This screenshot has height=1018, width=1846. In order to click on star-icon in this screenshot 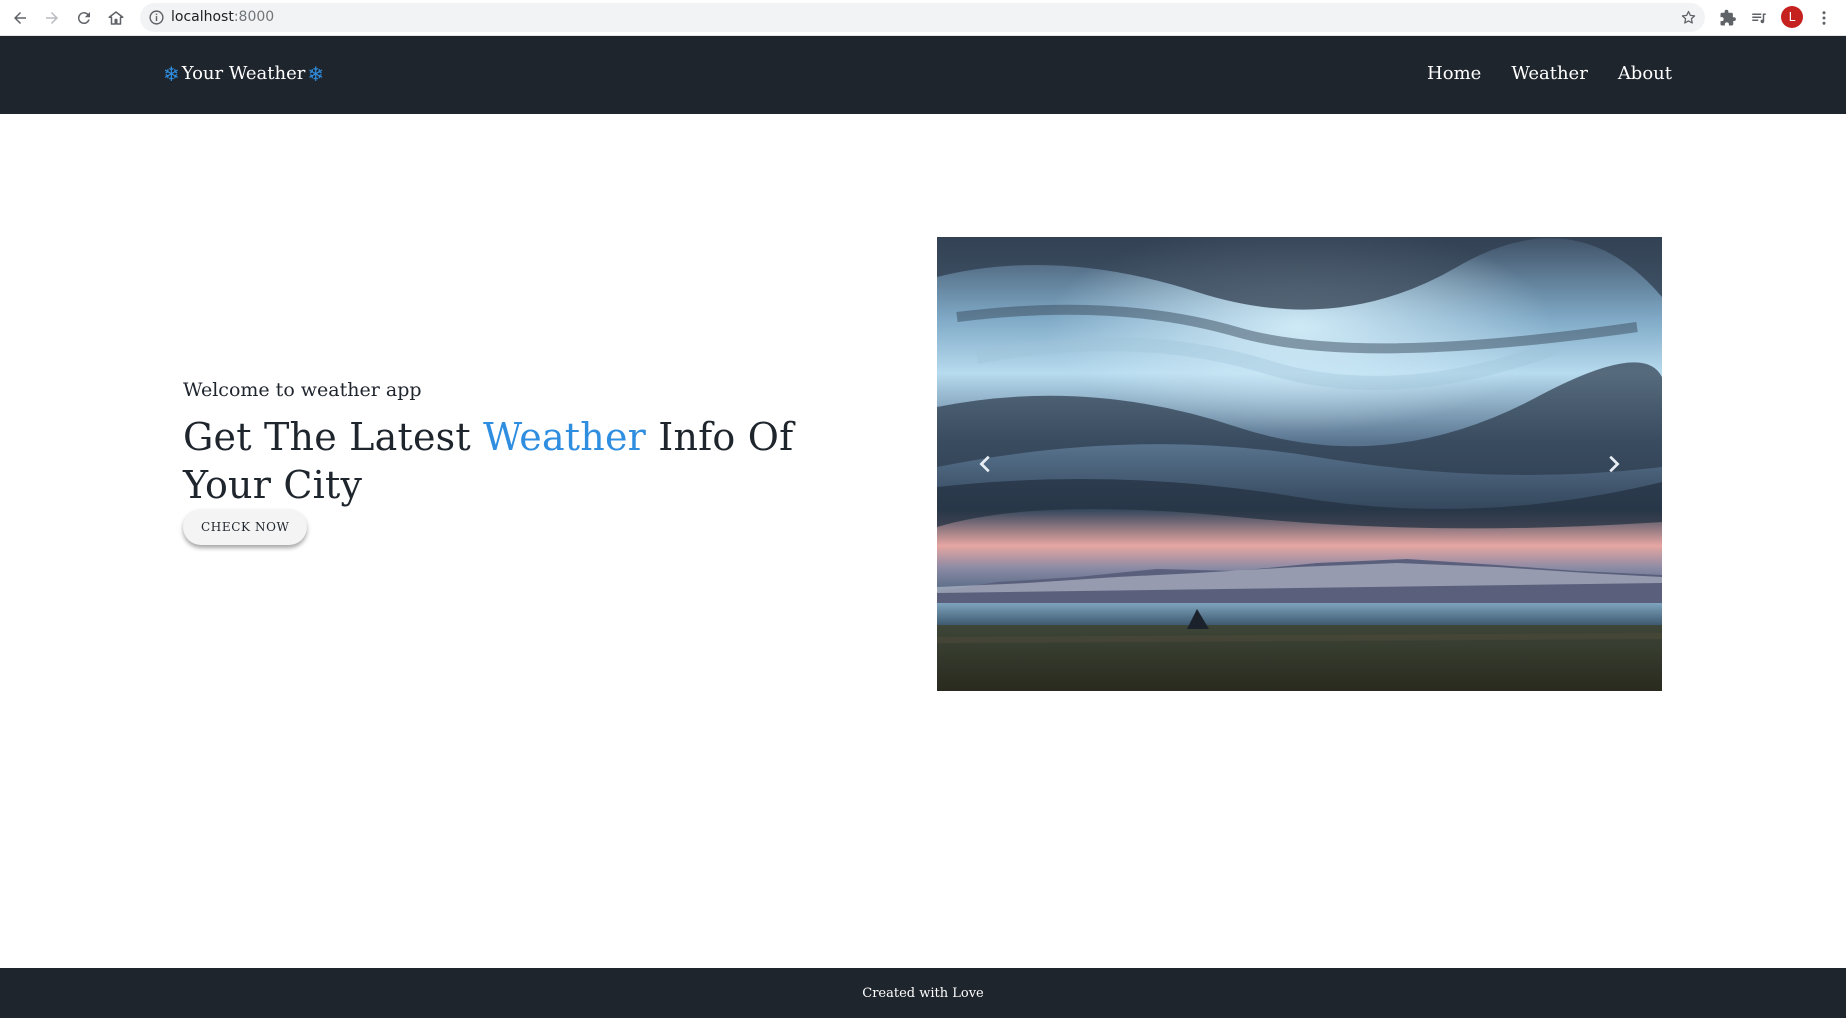, I will do `click(1688, 17)`.